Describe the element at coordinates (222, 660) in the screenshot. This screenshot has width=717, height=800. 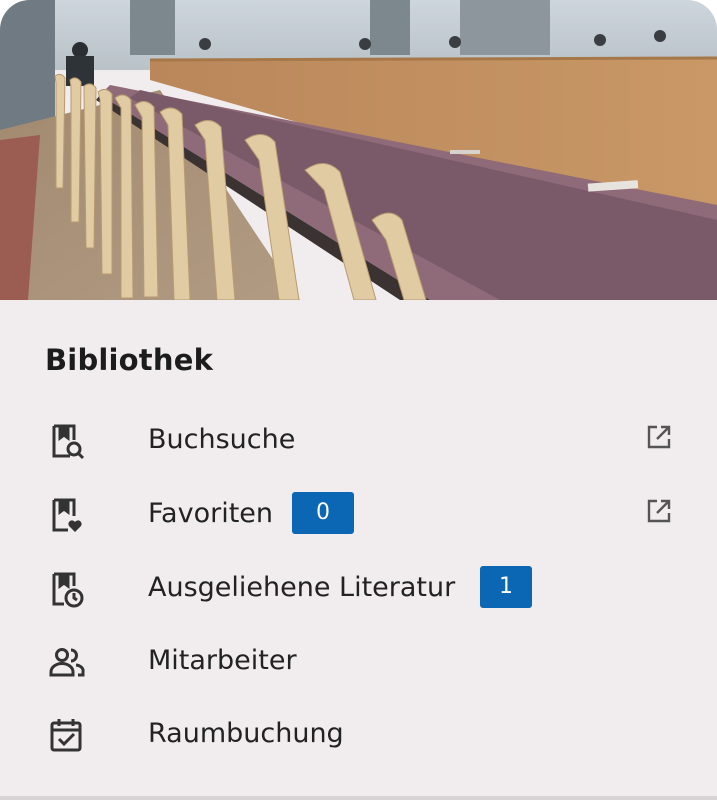
I see `list-item-label: Mitarbeiter` at that location.